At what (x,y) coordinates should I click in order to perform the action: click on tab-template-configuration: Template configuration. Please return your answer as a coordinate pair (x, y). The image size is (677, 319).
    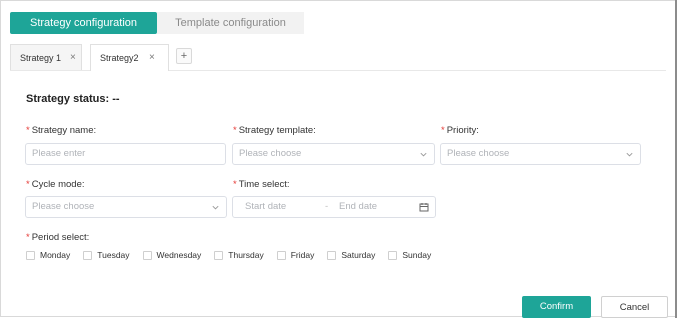
    Looking at the image, I should click on (230, 23).